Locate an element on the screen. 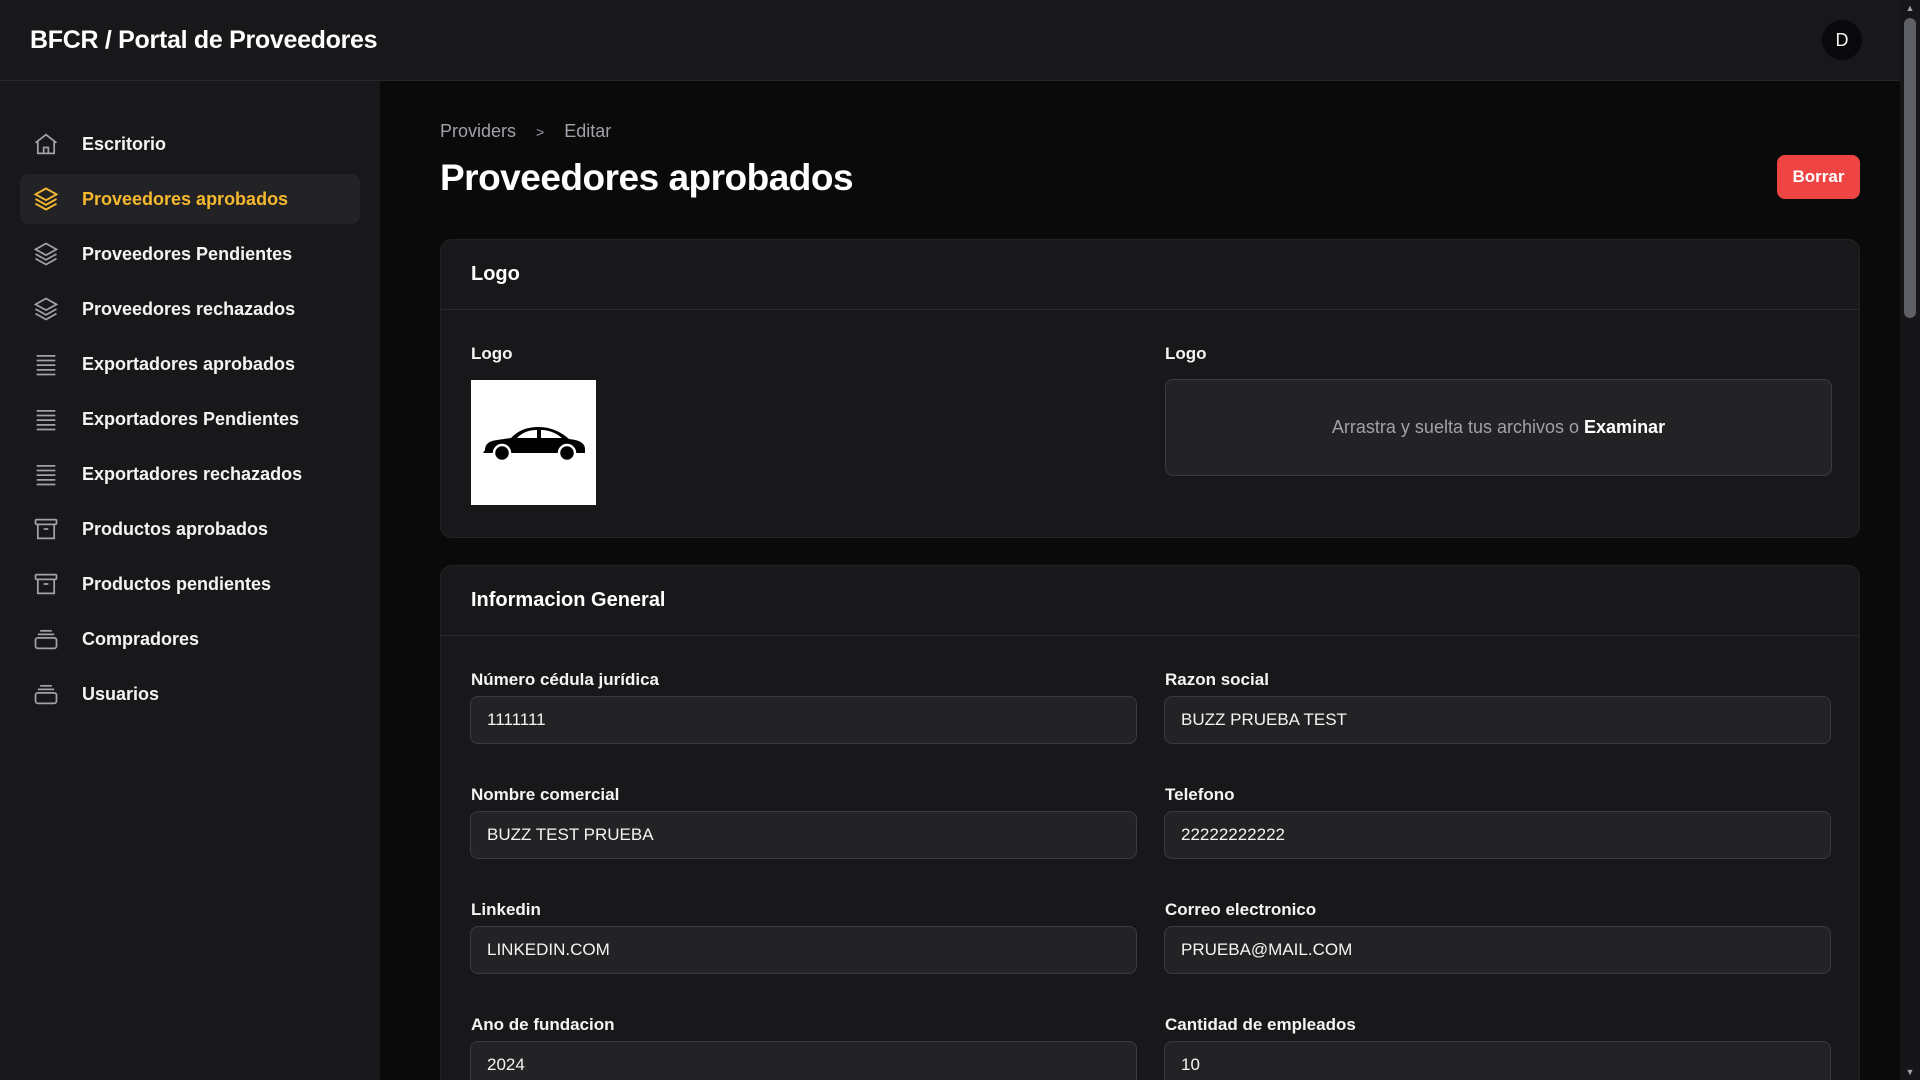  cantidad-empleados-label: Cantidad de empleados is located at coordinates (1260, 1024).